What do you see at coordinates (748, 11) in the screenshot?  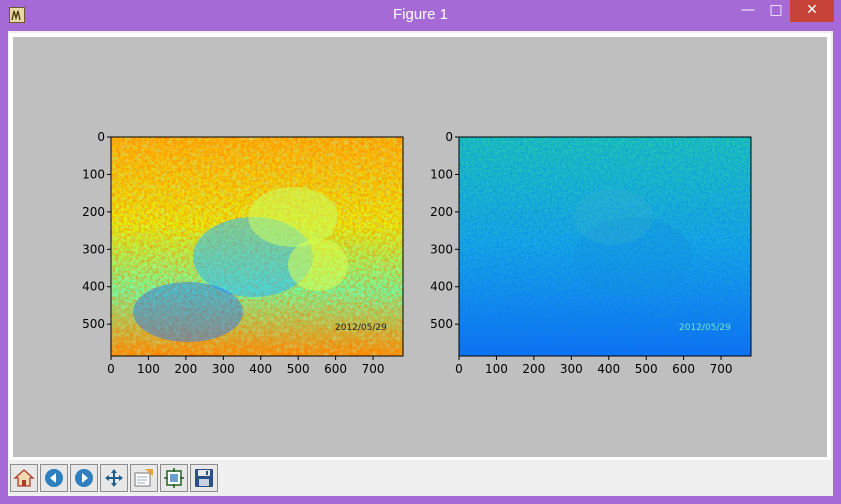 I see `minimize-button: —` at bounding box center [748, 11].